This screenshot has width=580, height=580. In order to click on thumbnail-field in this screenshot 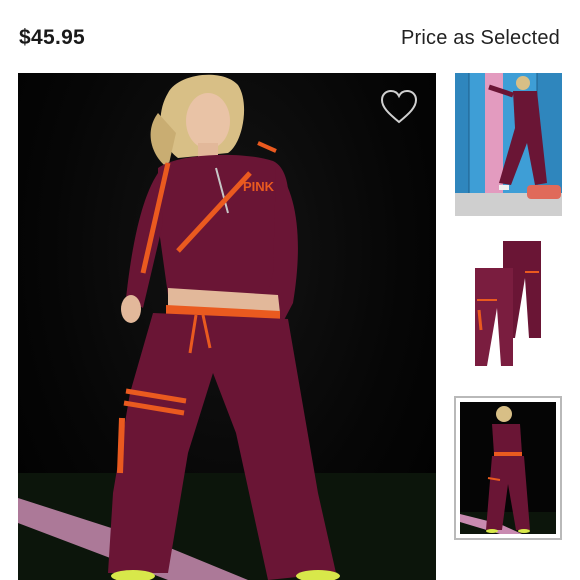, I will do `click(508, 468)`.